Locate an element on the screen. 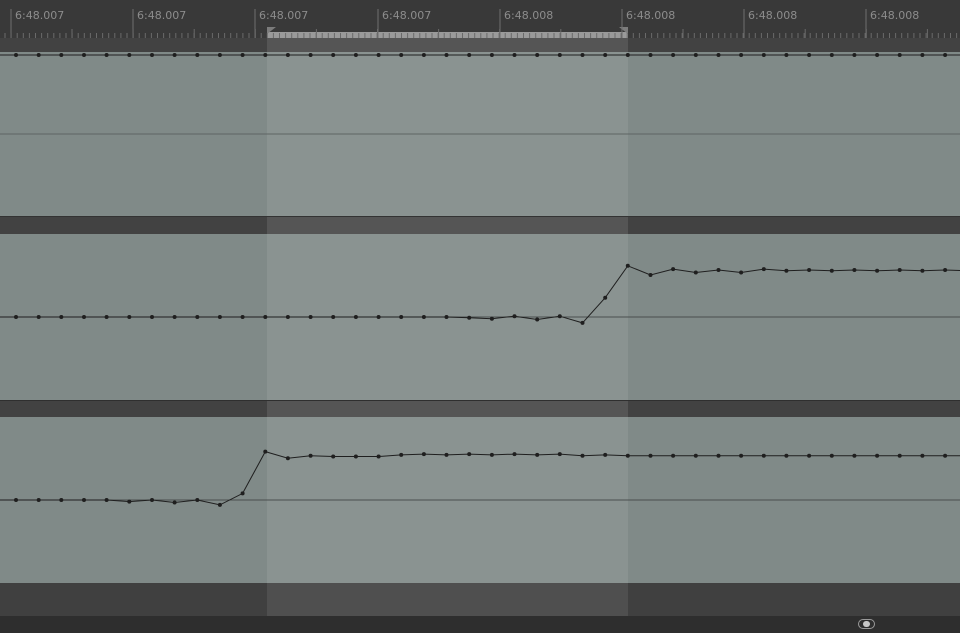 The height and width of the screenshot is (633, 960). automation-curve is located at coordinates (480, 294).